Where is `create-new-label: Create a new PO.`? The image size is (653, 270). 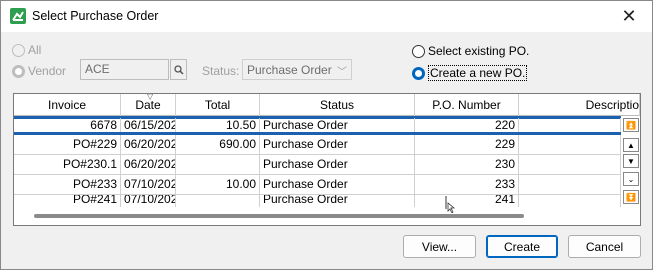 create-new-label: Create a new PO. is located at coordinates (478, 73).